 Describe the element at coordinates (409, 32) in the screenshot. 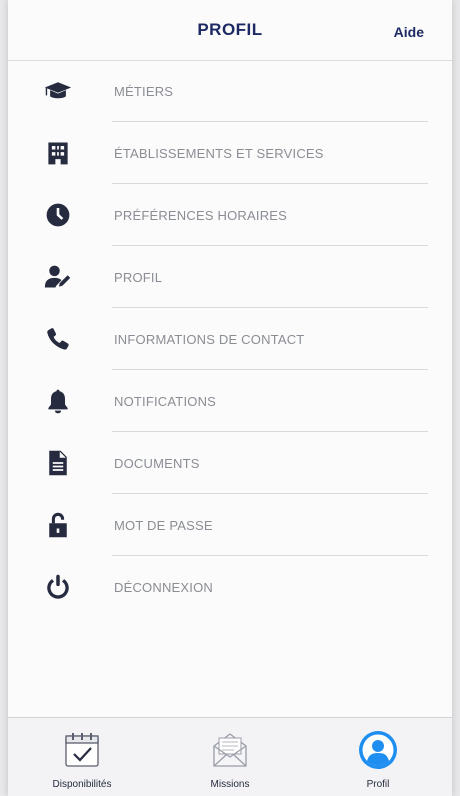

I see `help-link: Aide` at that location.